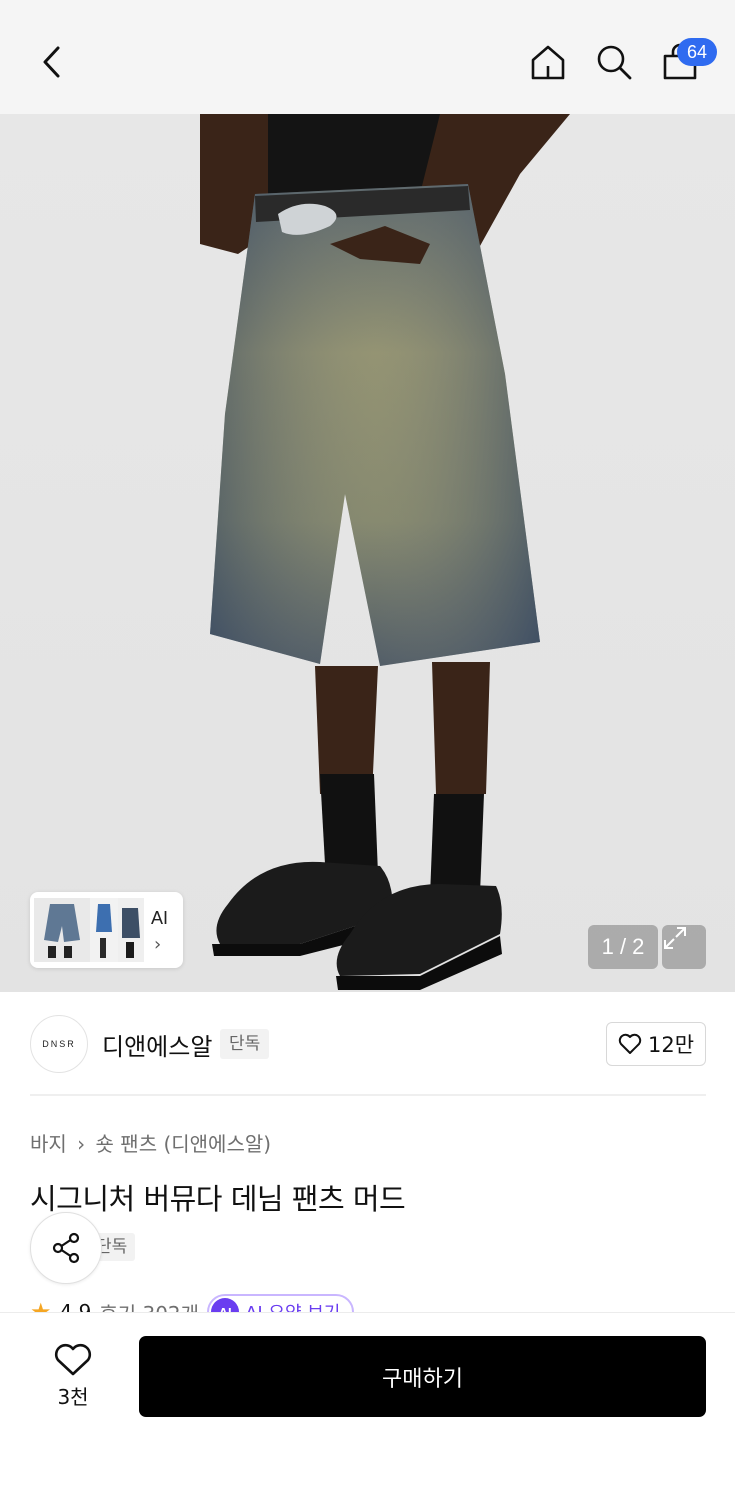 The image size is (735, 1500). What do you see at coordinates (245, 1044) in the screenshot?
I see `exclusive-badge: 단독` at bounding box center [245, 1044].